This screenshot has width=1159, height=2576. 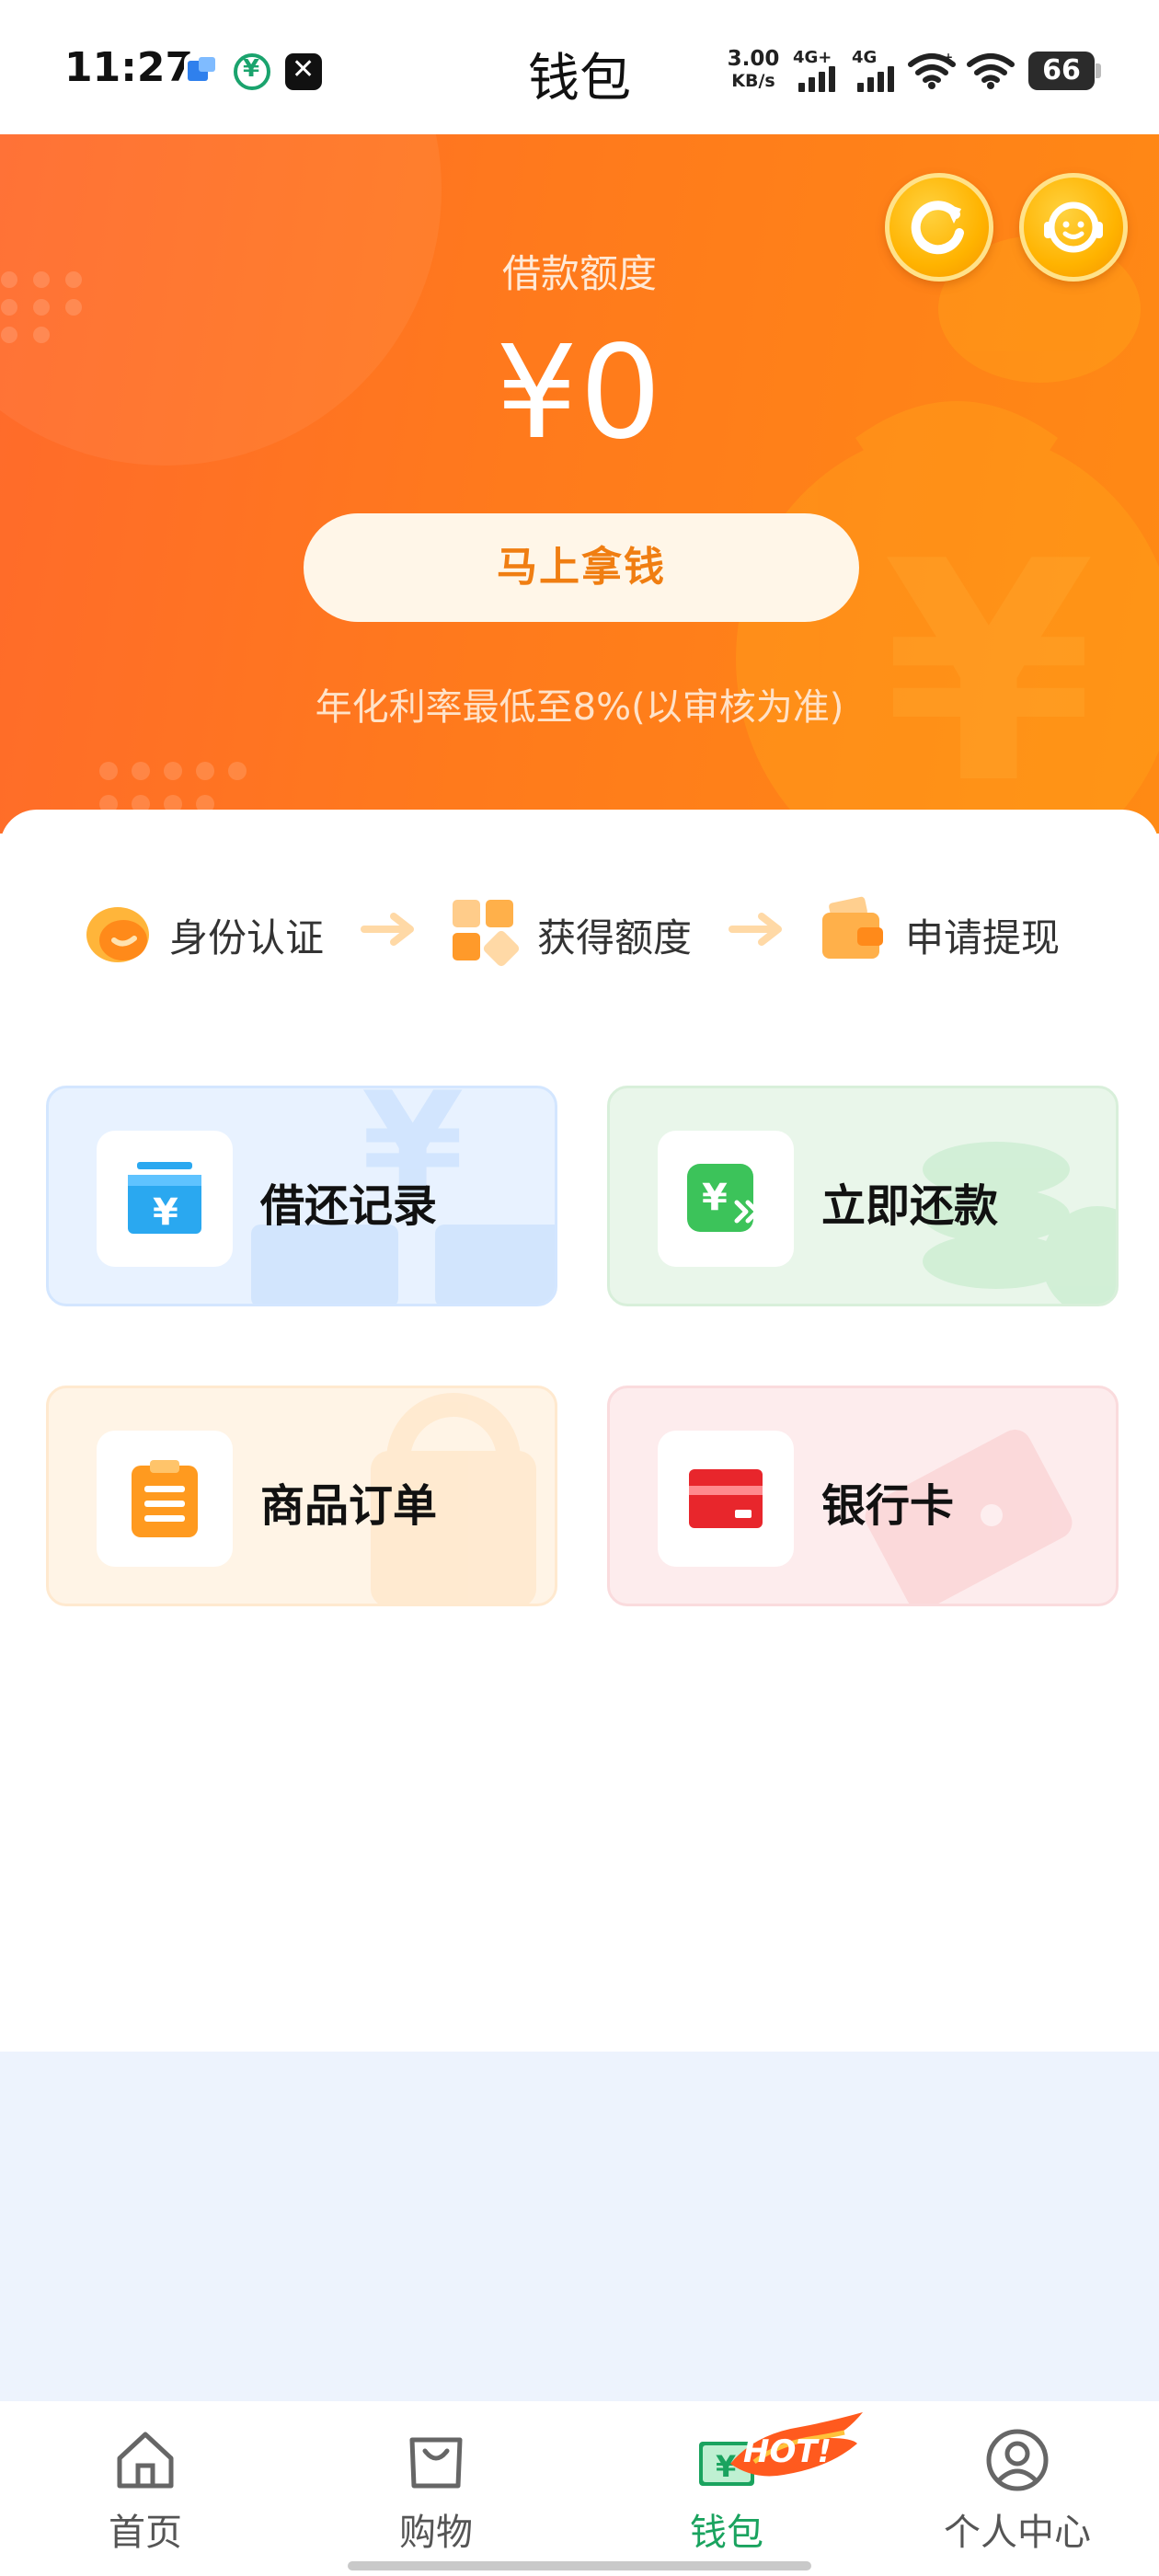 I want to click on status-bar: 11:27 钱包 3.00 KB/s 4G+ 4G + 66, so click(x=579, y=67).